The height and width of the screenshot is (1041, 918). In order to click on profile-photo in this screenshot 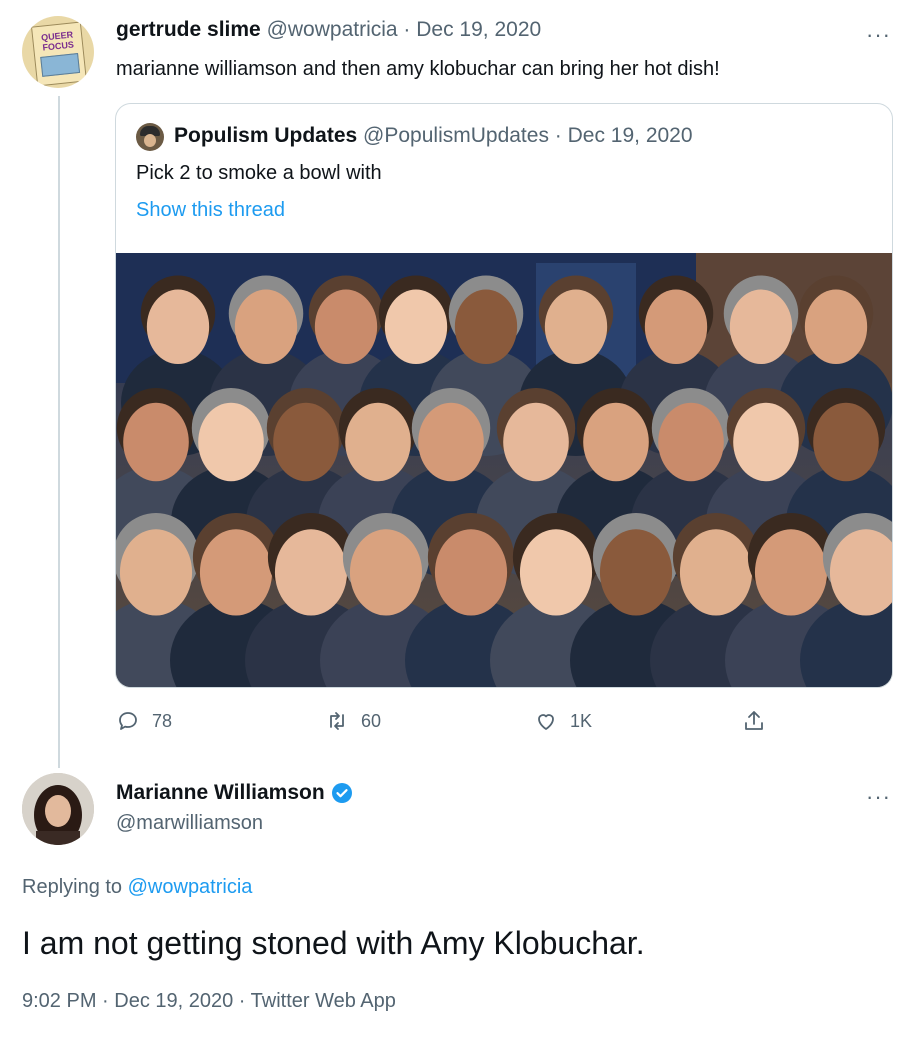, I will do `click(58, 809)`.